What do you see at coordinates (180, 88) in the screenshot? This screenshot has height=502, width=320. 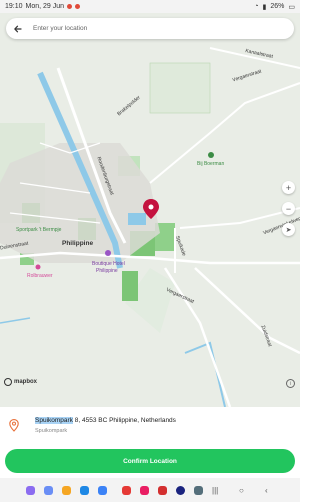 I see `field-area` at bounding box center [180, 88].